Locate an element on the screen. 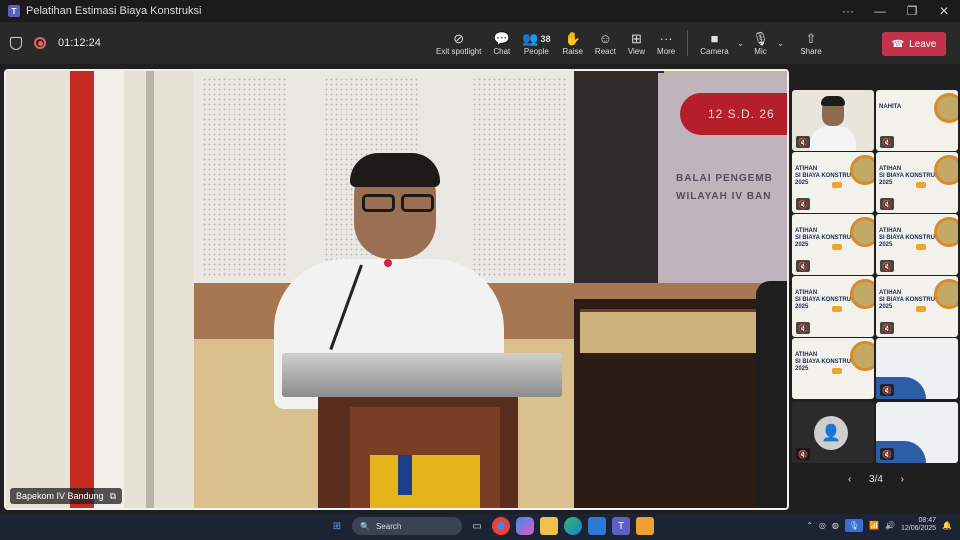  chevron-left-icon: ‹ is located at coordinates (849, 479).